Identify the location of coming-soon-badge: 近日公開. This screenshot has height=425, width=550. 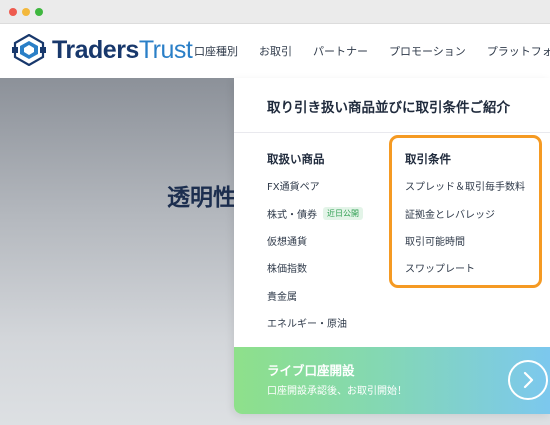
(343, 213).